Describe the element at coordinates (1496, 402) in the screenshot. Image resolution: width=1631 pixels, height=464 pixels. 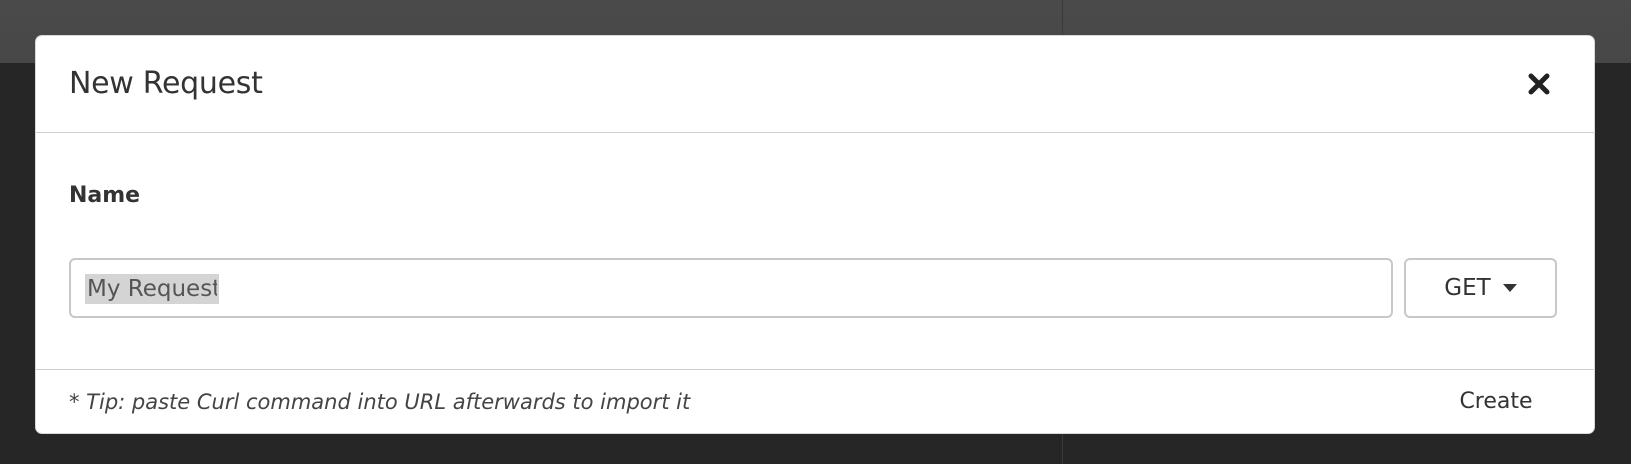
I see `create-button: Create` at that location.